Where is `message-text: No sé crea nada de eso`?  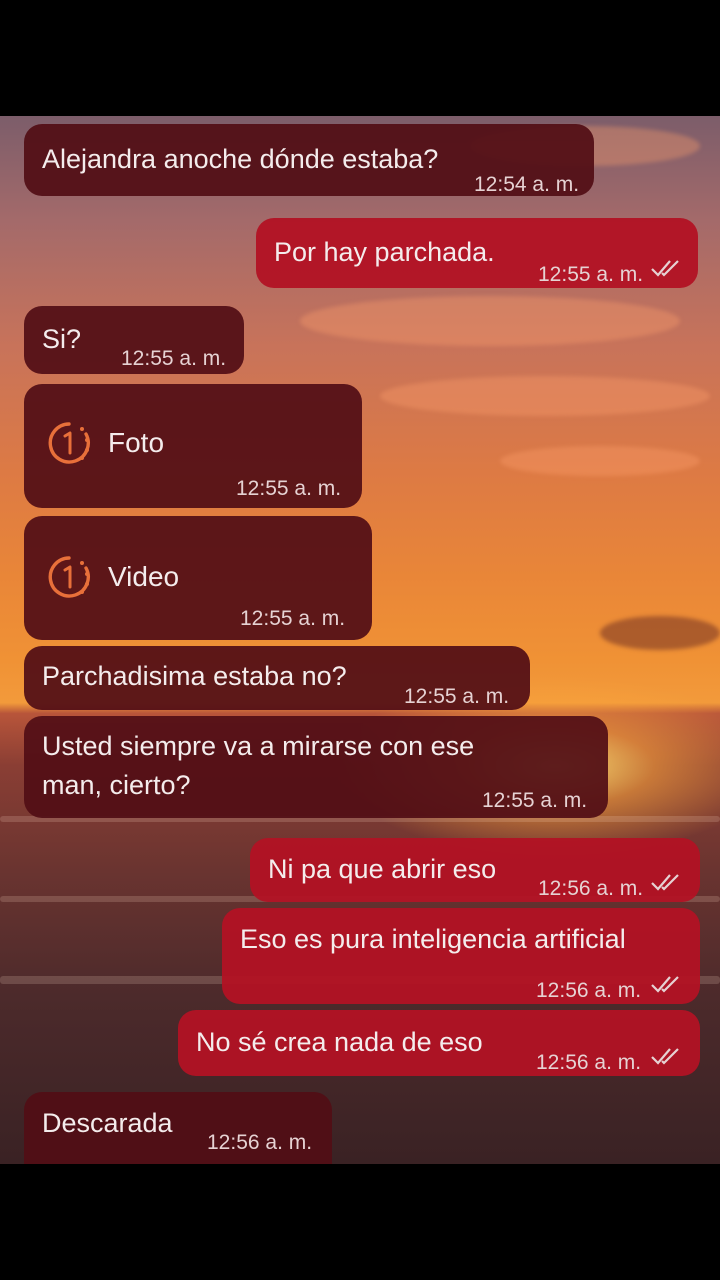 message-text: No sé crea nada de eso is located at coordinates (339, 1042).